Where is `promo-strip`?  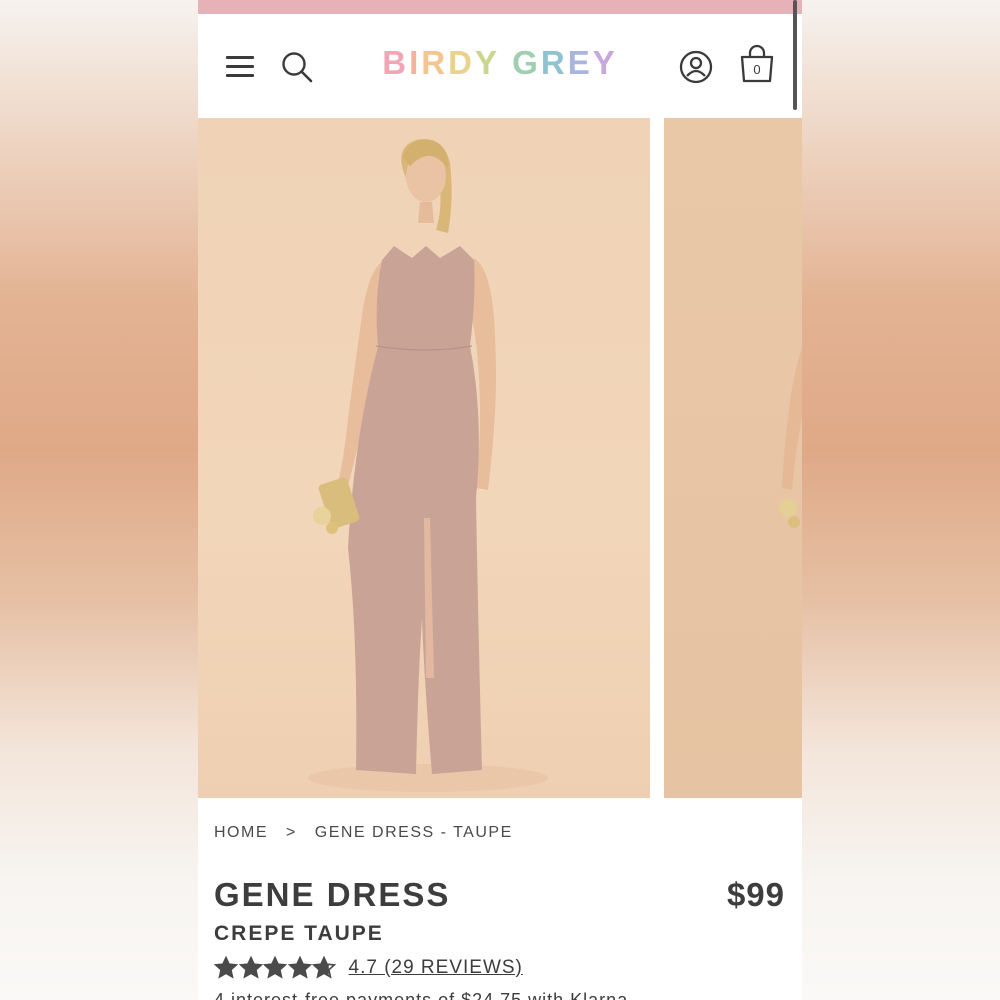 promo-strip is located at coordinates (500, 7).